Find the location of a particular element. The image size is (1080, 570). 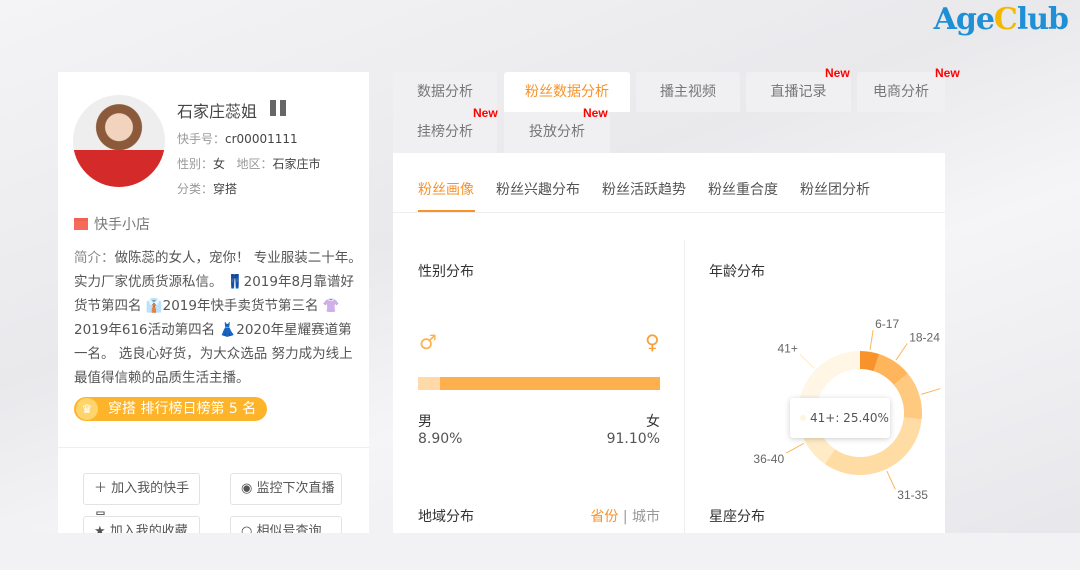

shop-icon is located at coordinates (81, 224).